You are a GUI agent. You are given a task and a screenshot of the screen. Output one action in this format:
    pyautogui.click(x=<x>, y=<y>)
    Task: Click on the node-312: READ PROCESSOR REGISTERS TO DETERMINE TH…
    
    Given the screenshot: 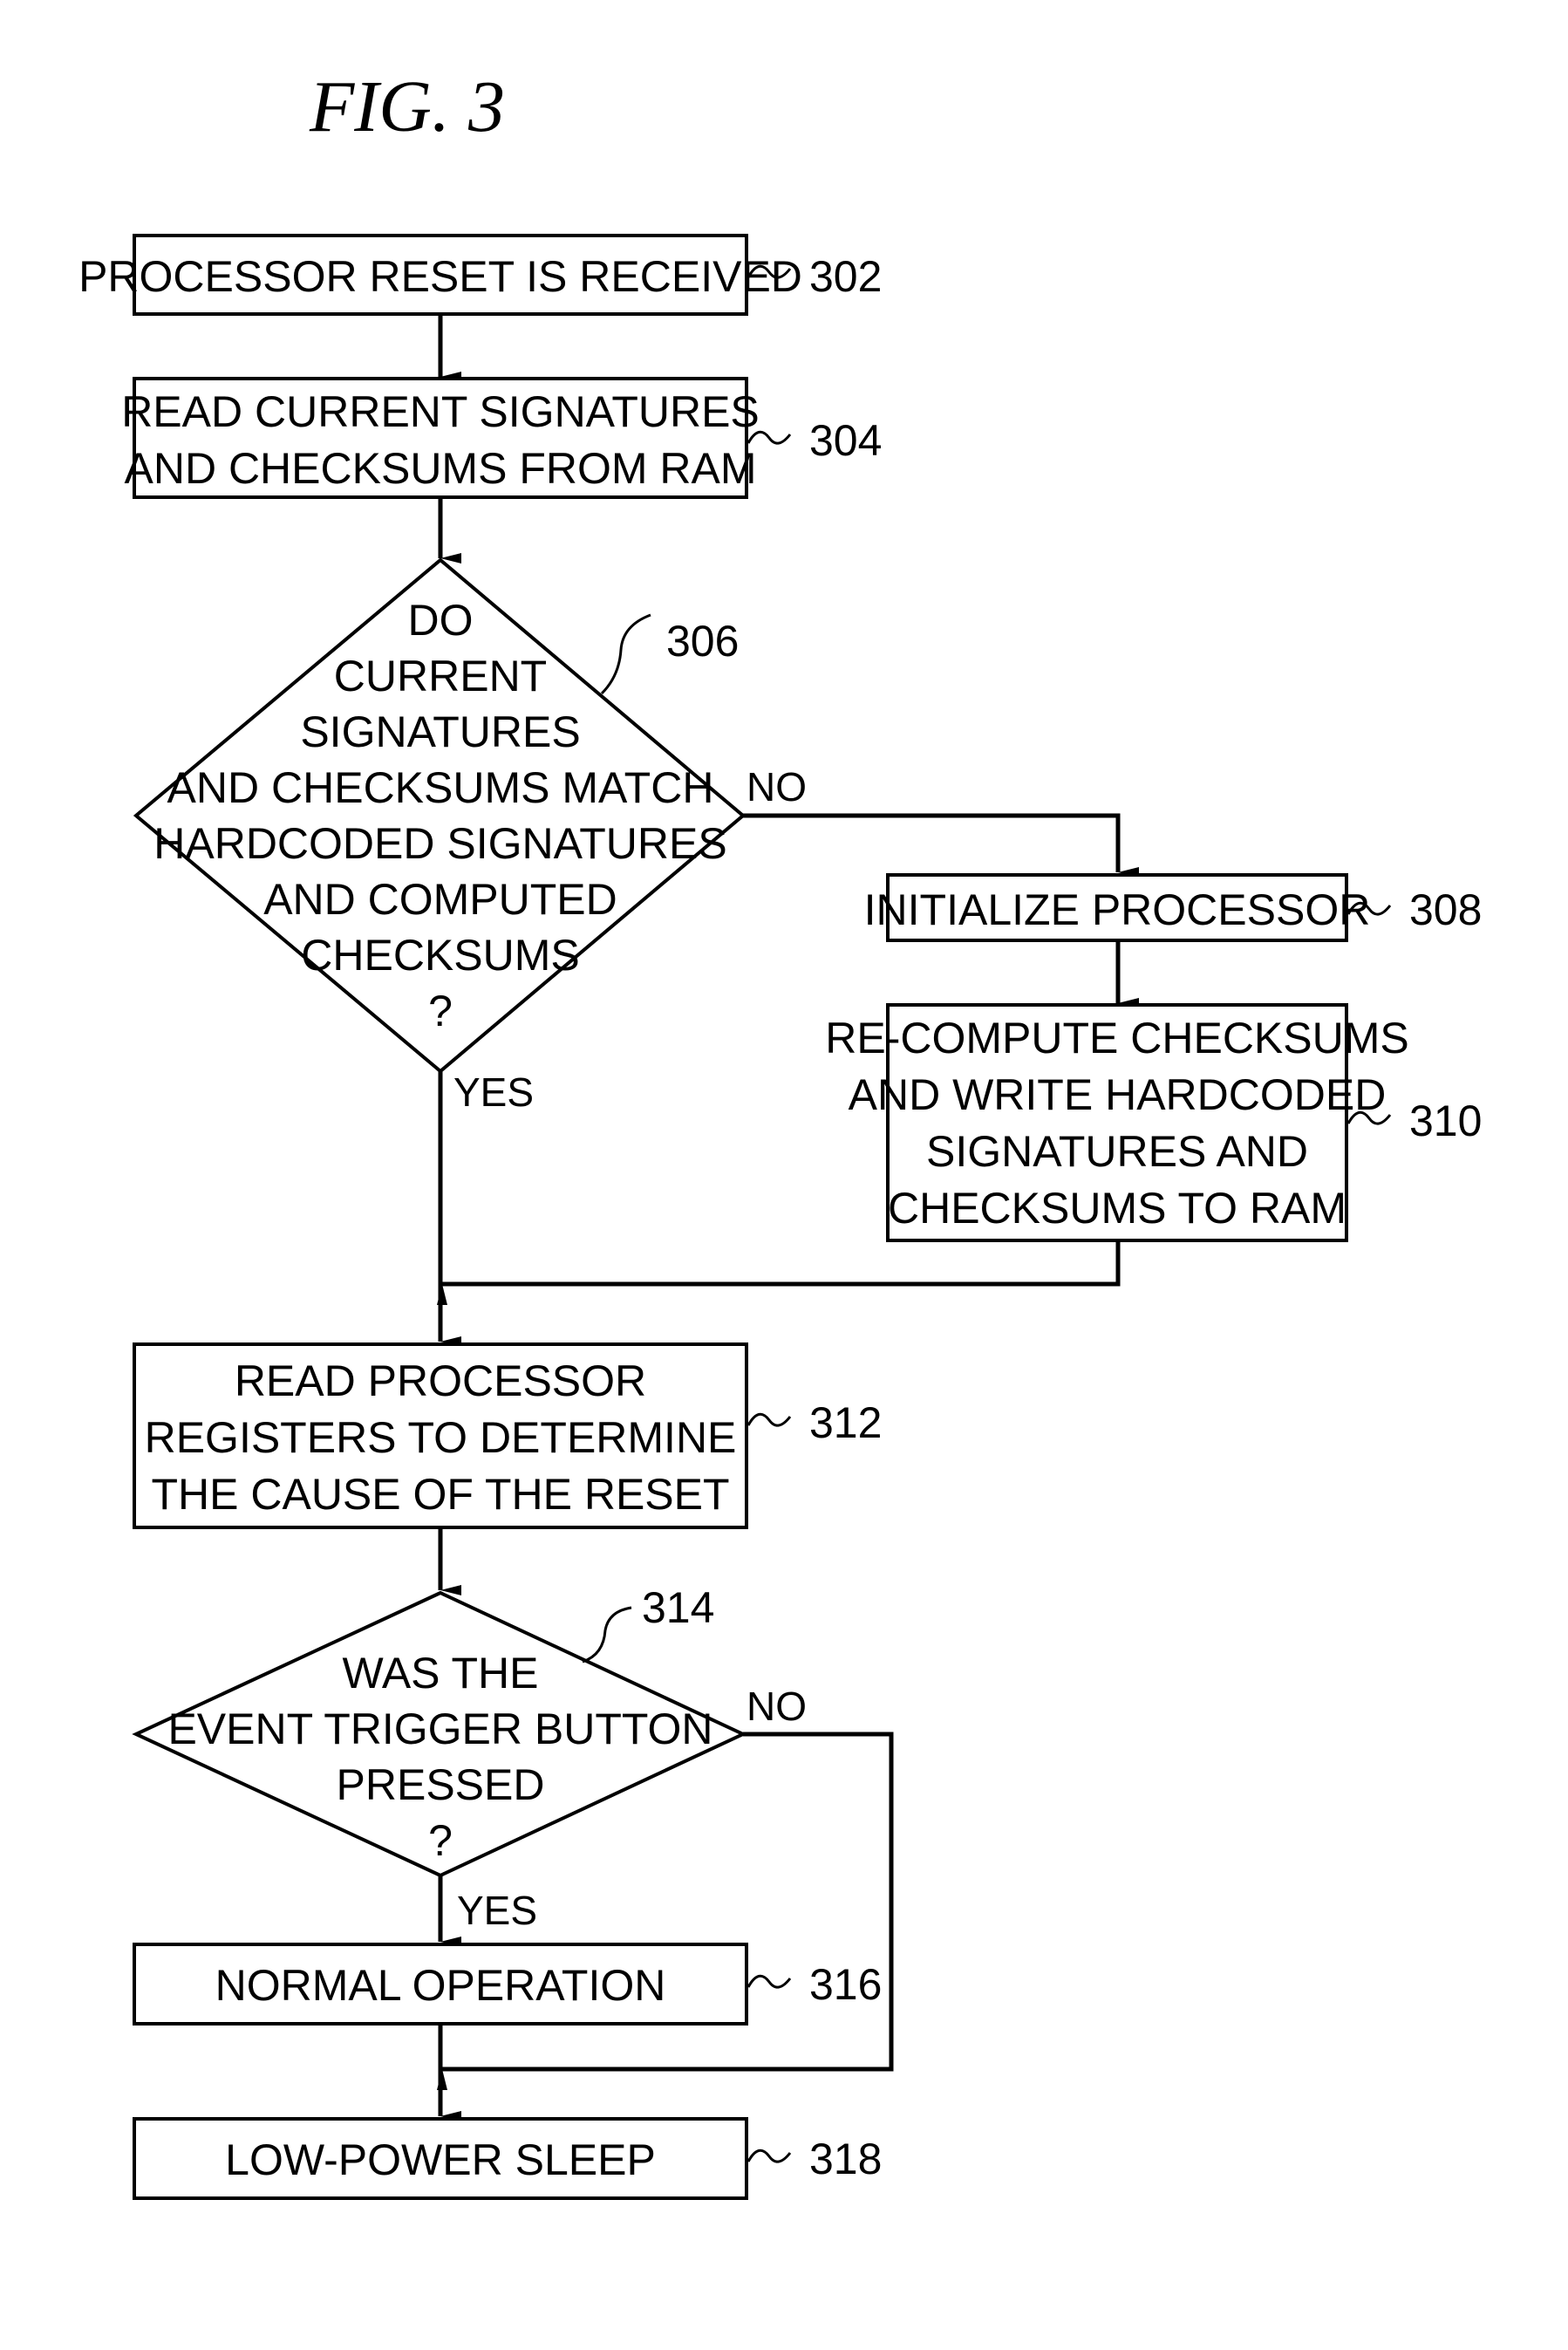 What is the action you would take?
    pyautogui.click(x=507, y=1436)
    